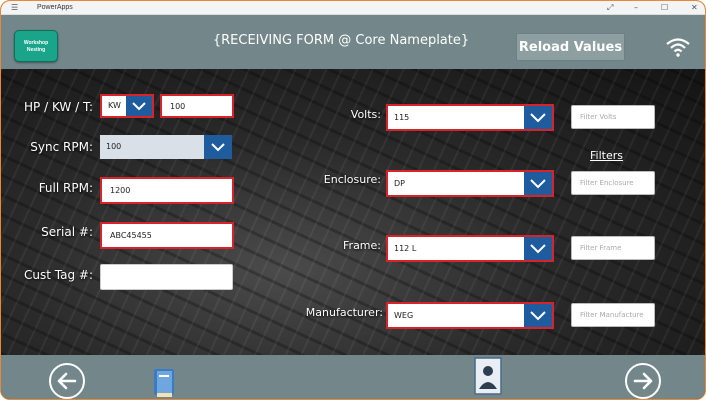 The width and height of the screenshot is (706, 400). What do you see at coordinates (470, 315) in the screenshot?
I see `manufacturer-dropdown: WEG` at bounding box center [470, 315].